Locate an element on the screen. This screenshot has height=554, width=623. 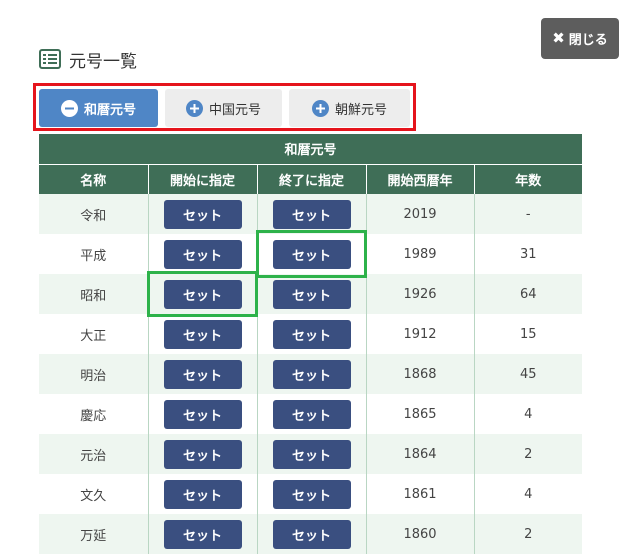
column-header-years: 年数 is located at coordinates (528, 178).